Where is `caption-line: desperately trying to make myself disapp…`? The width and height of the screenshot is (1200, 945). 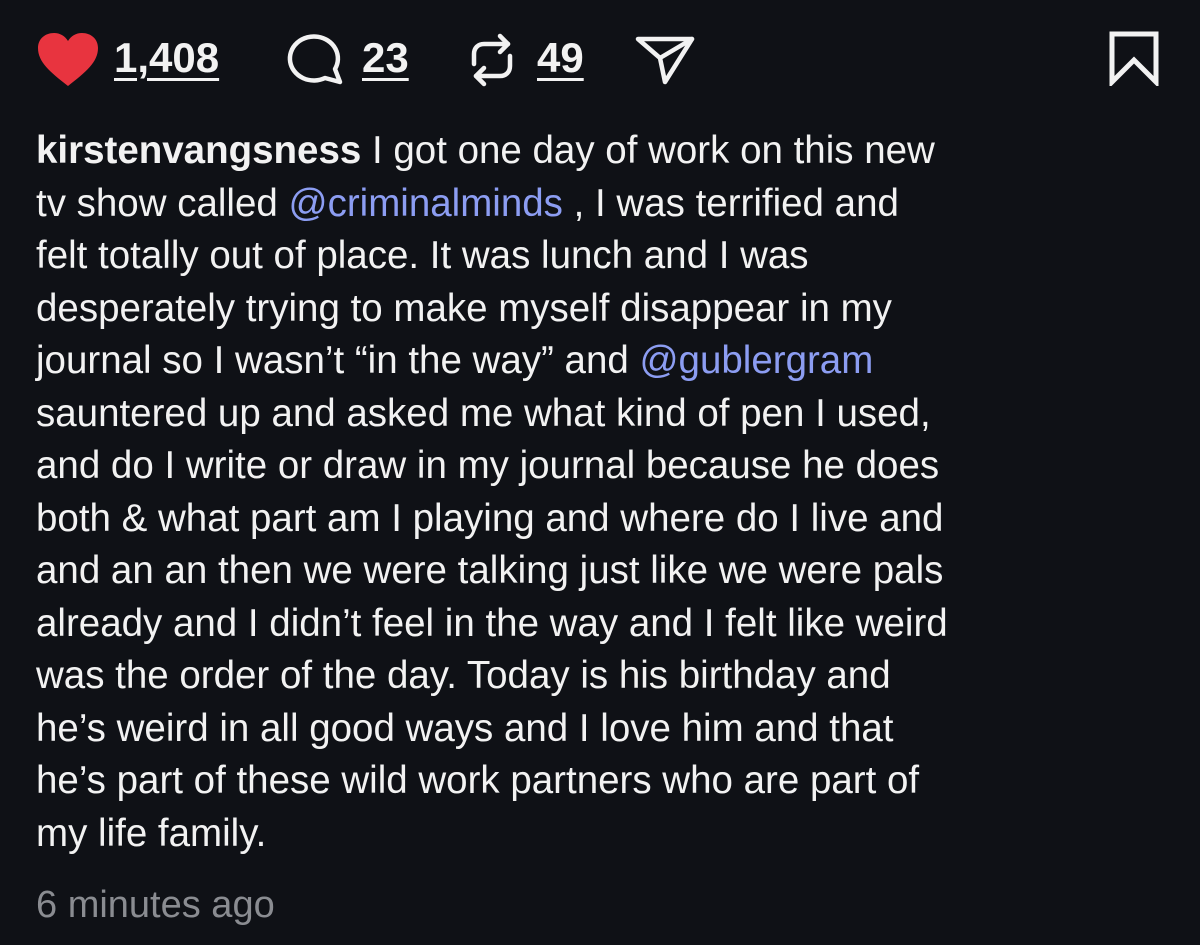
caption-line: desperately trying to make myself disapp… is located at coordinates (464, 308).